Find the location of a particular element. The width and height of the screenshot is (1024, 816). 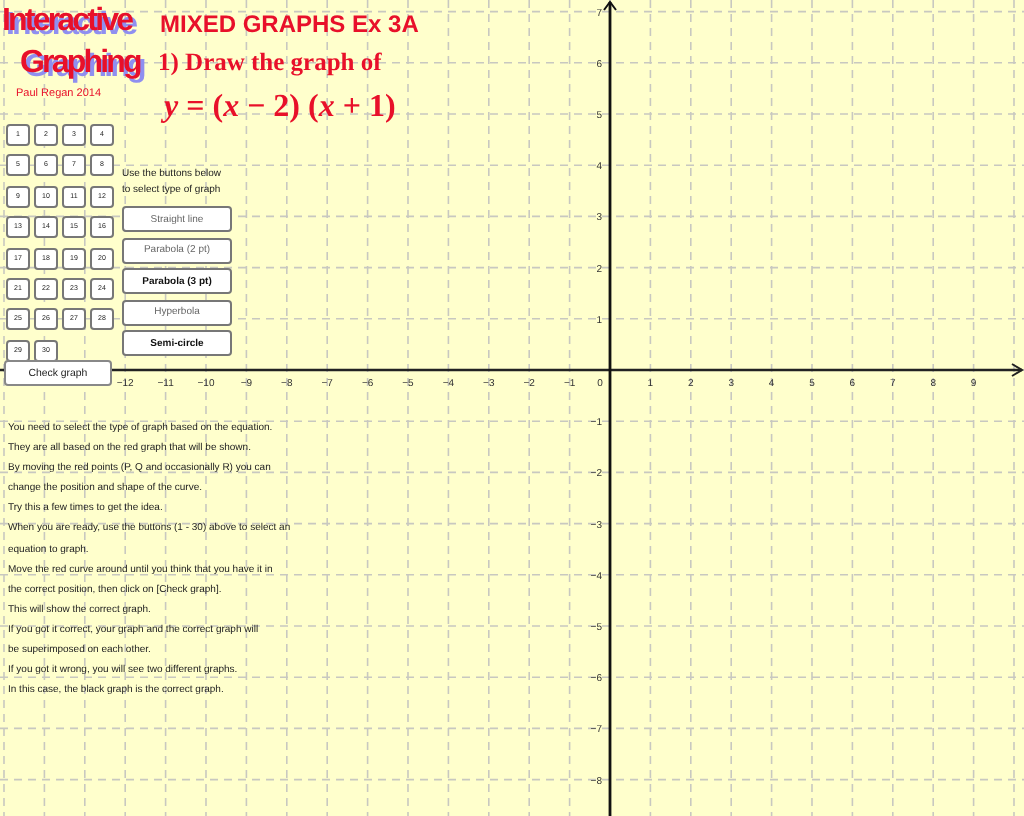

logo-text: Graphing is located at coordinates (81, 64).